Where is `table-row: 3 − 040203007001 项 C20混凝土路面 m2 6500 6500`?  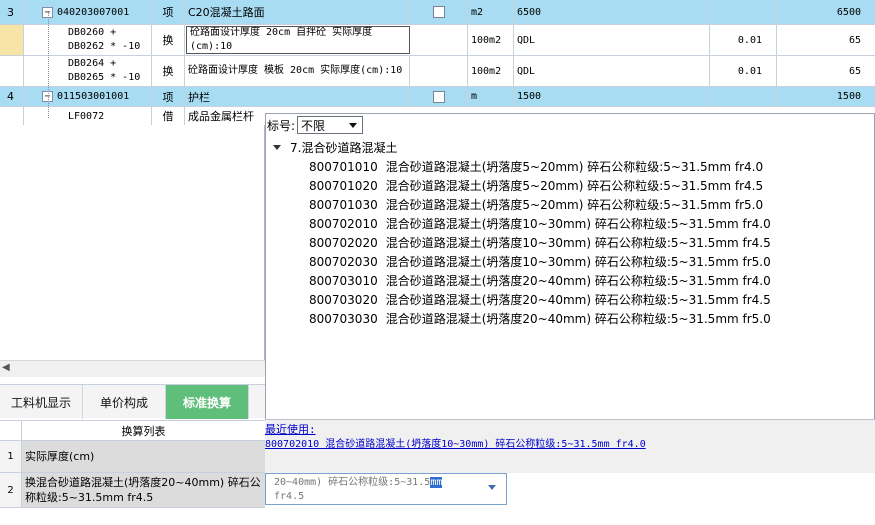
table-row: 3 − 040203007001 项 C20混凝土路面 m2 6500 6500 is located at coordinates (437, 12).